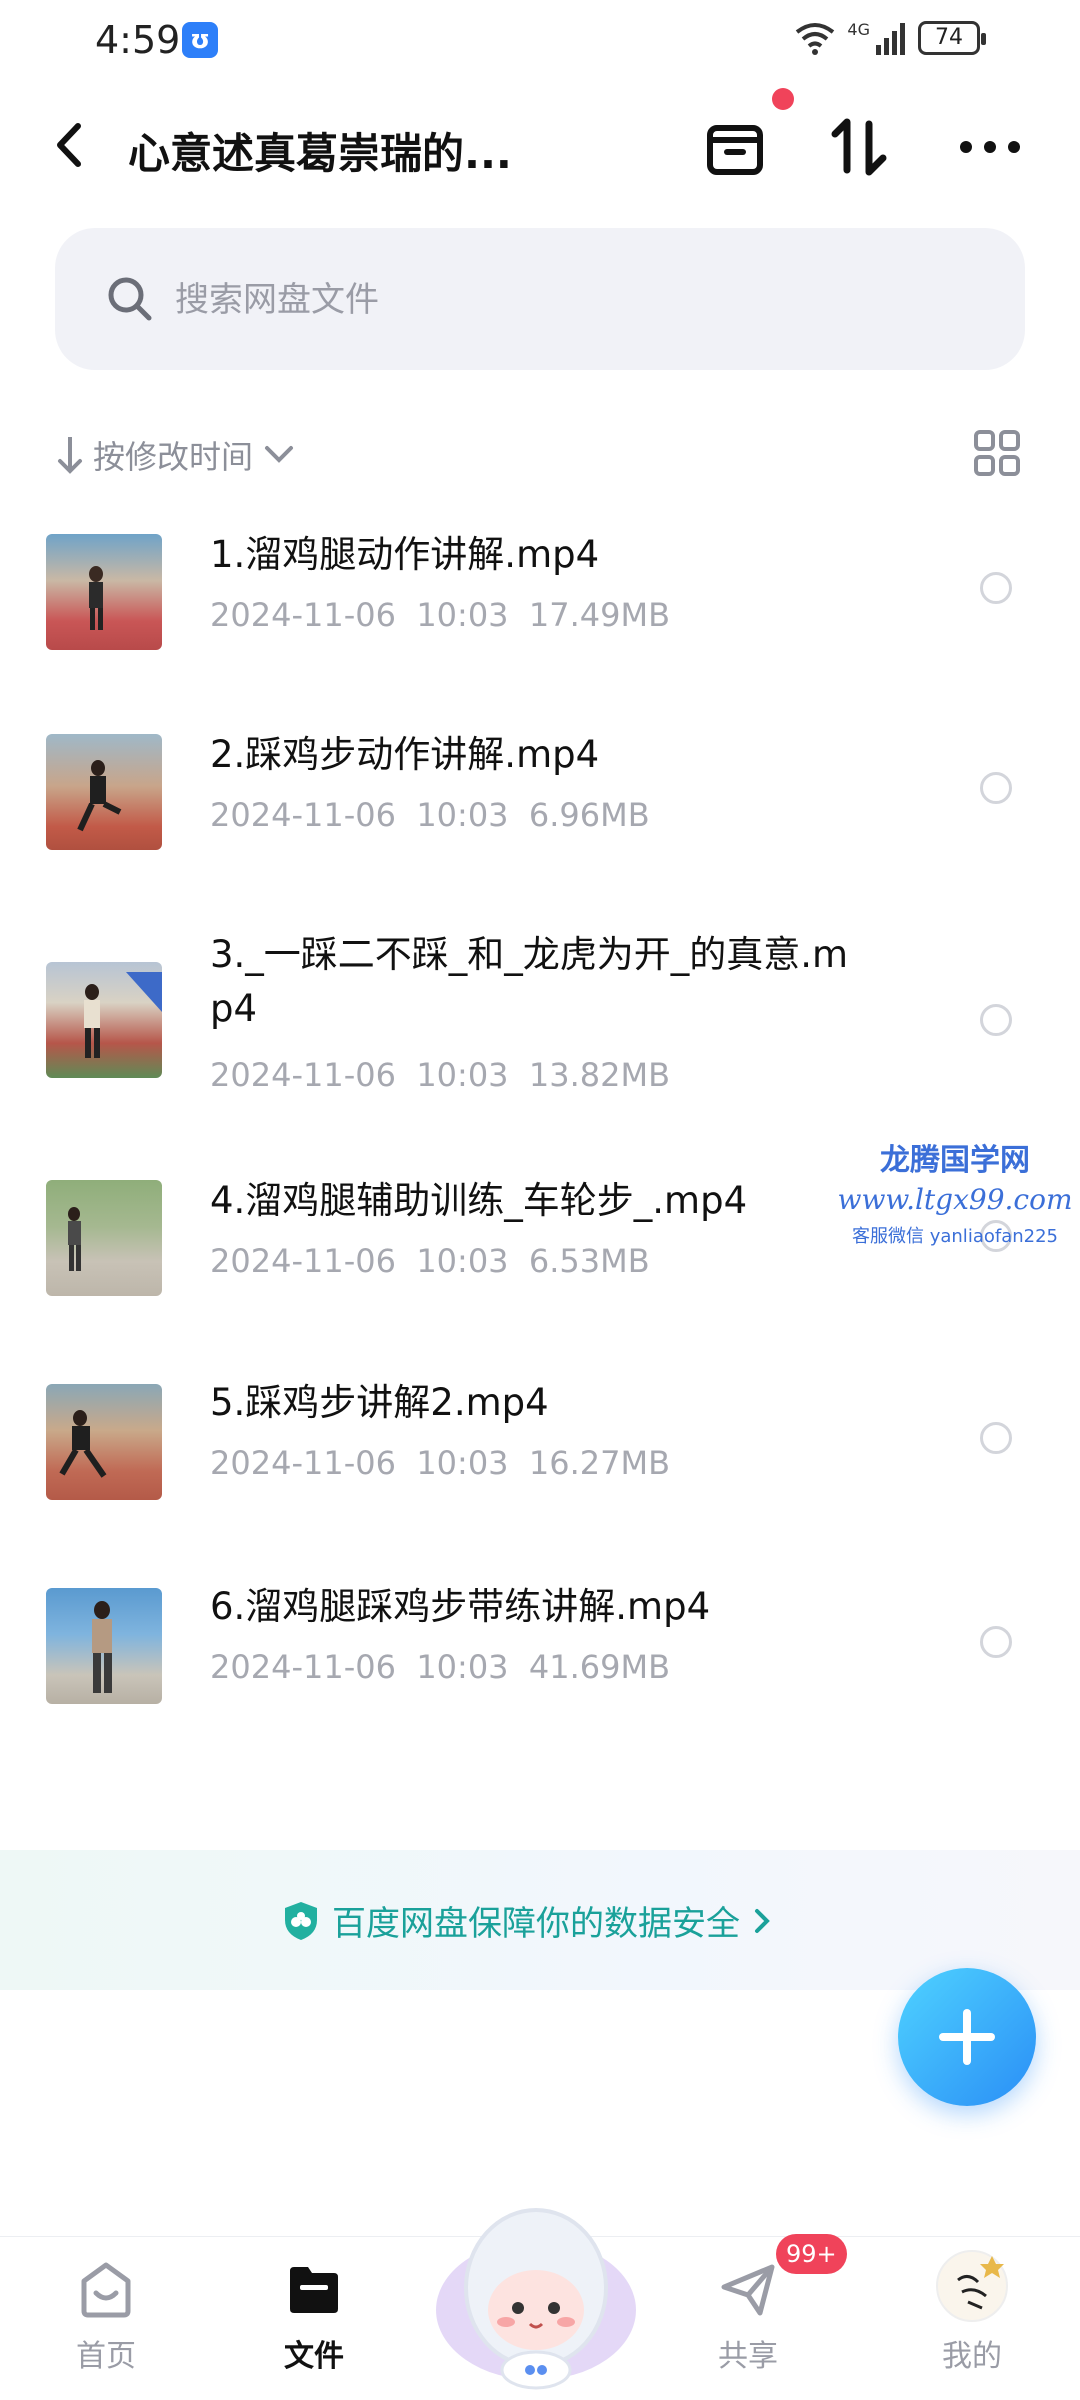 This screenshot has width=1080, height=2400. I want to click on share-badge: 99+, so click(811, 2254).